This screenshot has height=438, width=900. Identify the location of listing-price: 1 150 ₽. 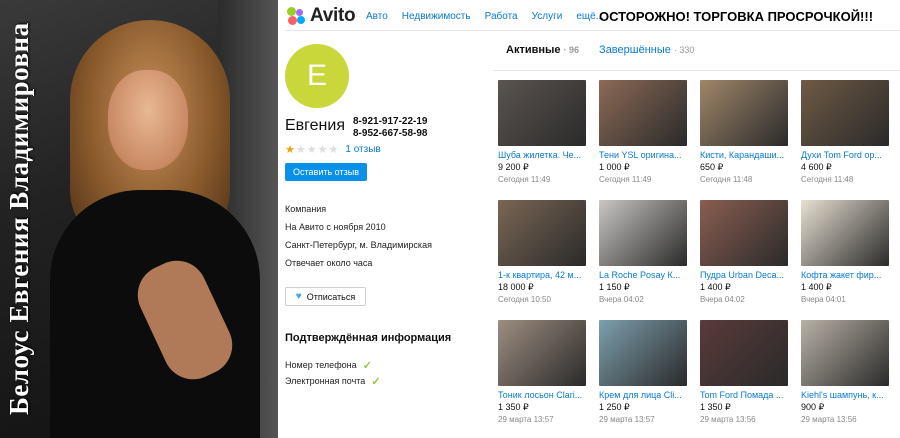
(614, 287).